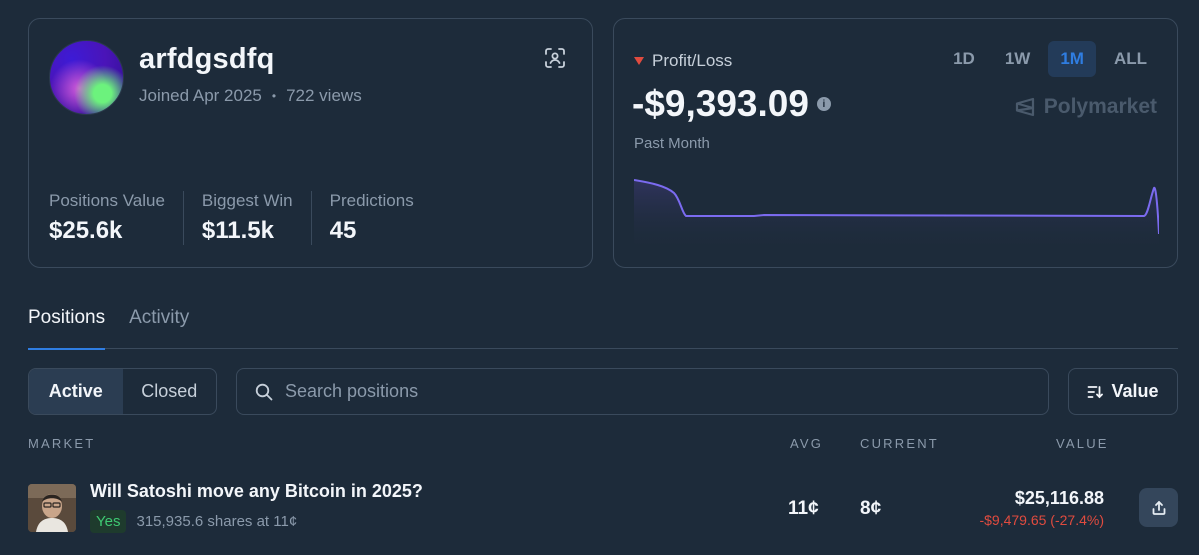 The image size is (1199, 555). Describe the element at coordinates (603, 323) in the screenshot. I see `tab-bar: Positions Activity` at that location.